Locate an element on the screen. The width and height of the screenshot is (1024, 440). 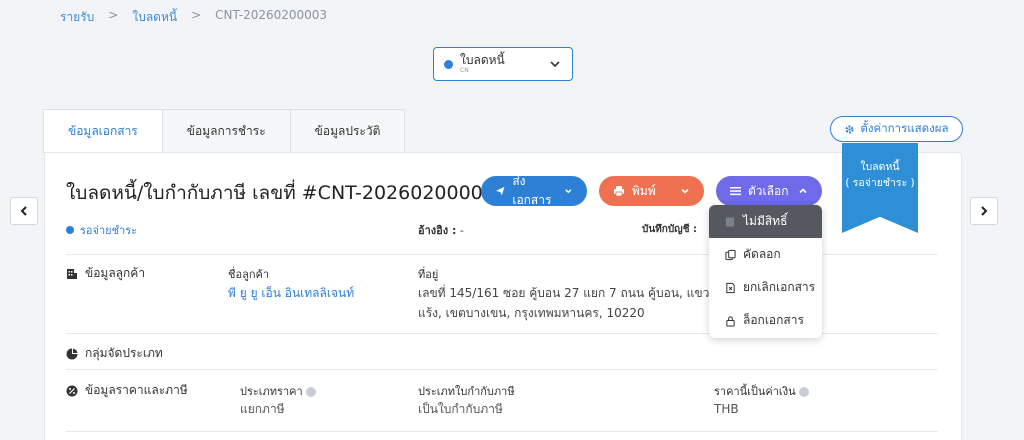
display-settings-button: ตั้งค่าการแสดงผล is located at coordinates (896, 129).